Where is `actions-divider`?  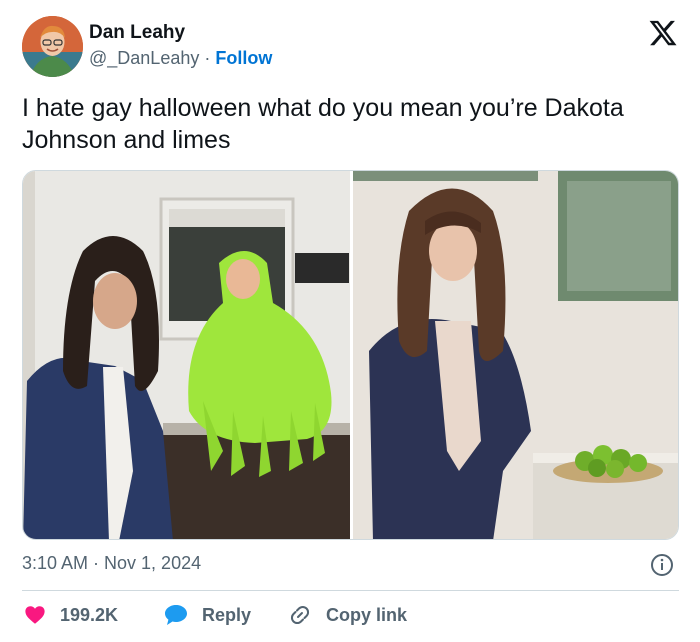 actions-divider is located at coordinates (350, 590).